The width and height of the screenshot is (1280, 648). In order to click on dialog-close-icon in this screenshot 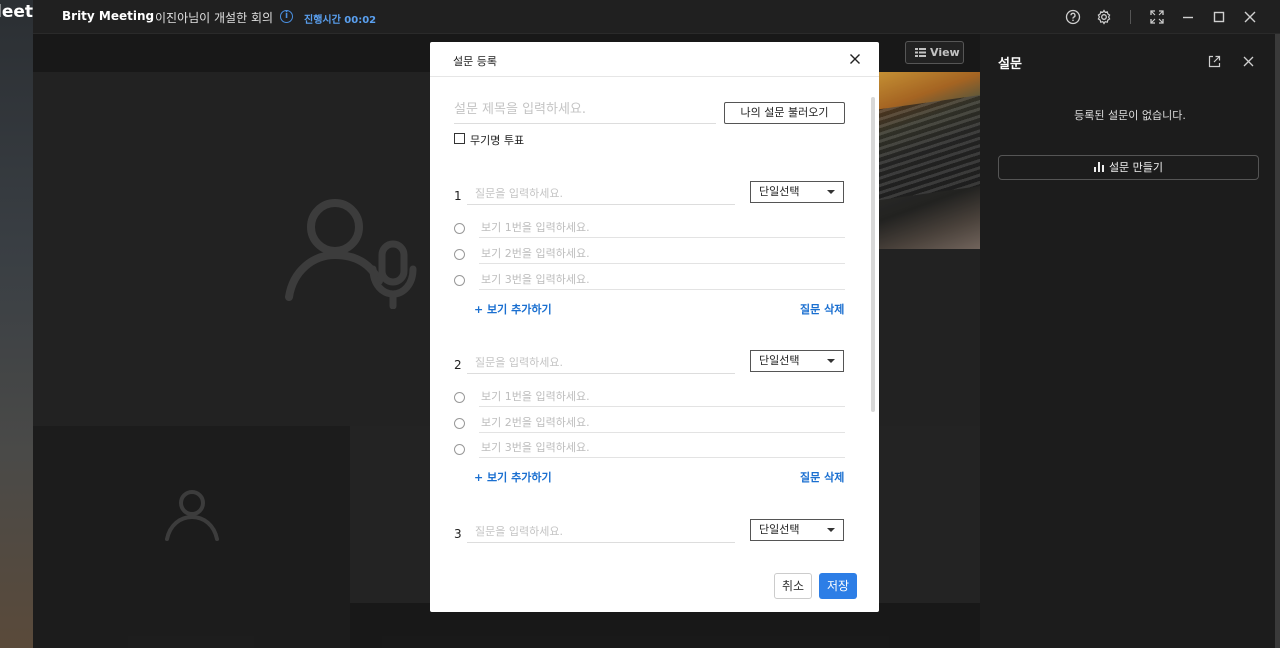, I will do `click(855, 59)`.